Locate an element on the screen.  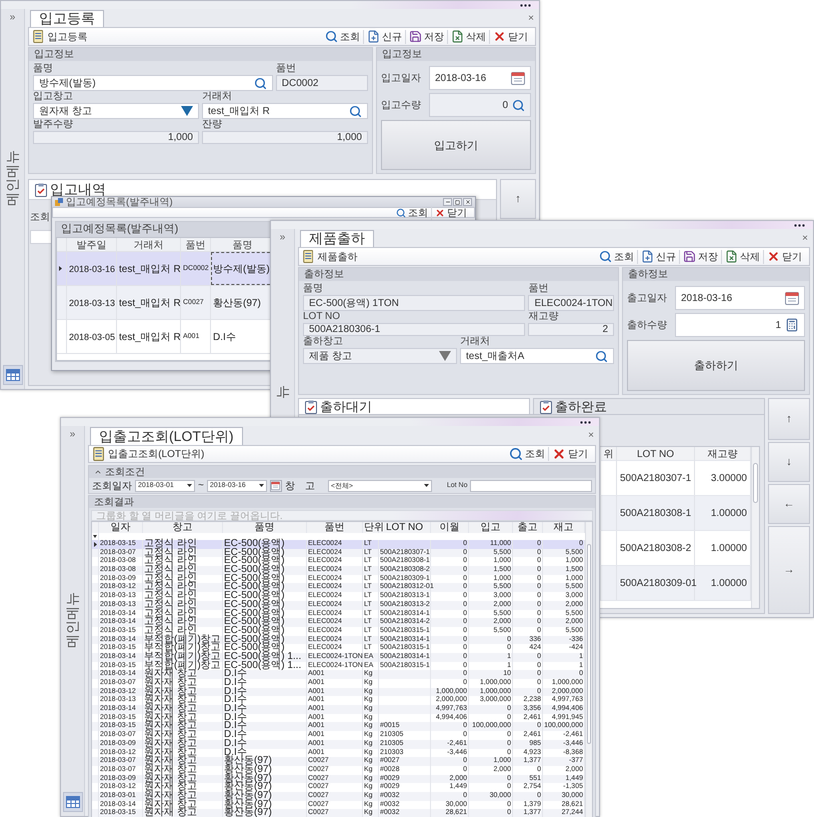
group-by-hint: 그룹화 할 열 머리글을 여기로 끌어옵니다. is located at coordinates (342, 515).